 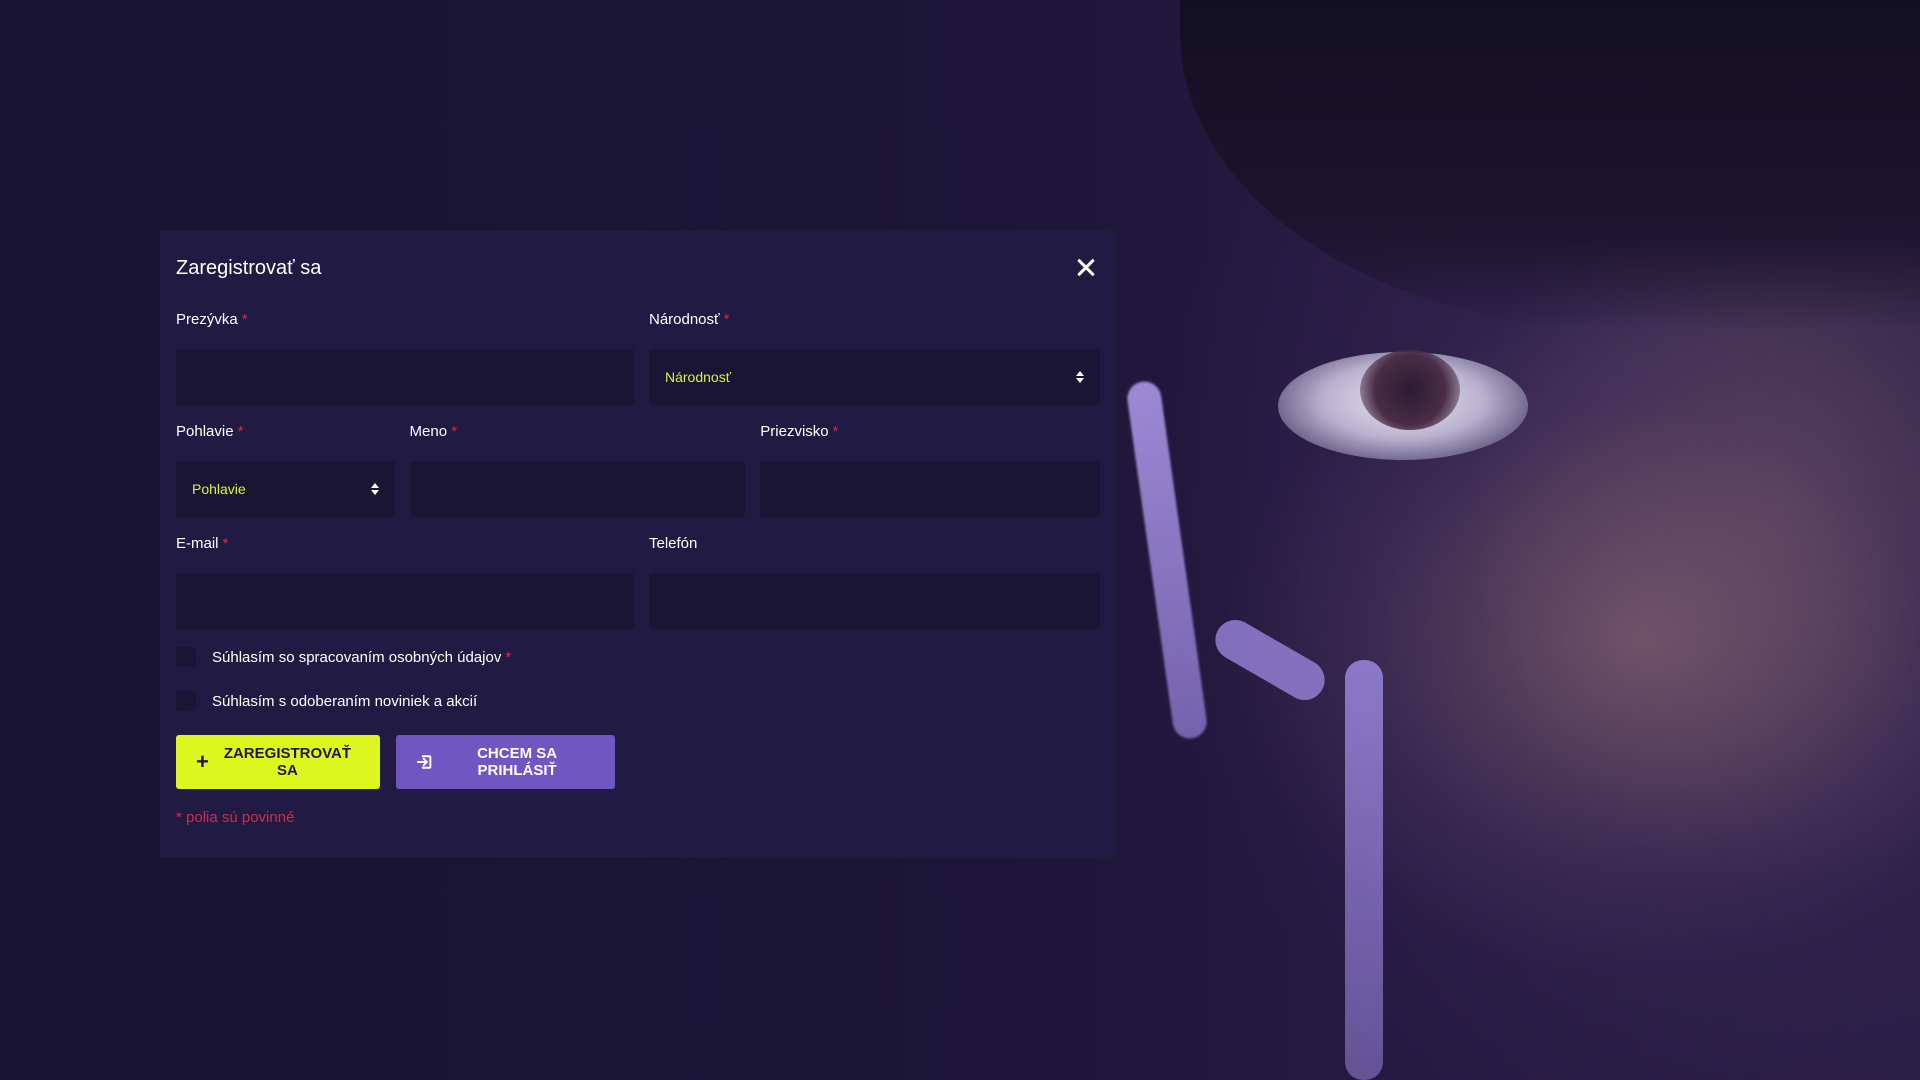 I want to click on nationality-label: Národnosť *, so click(x=689, y=319).